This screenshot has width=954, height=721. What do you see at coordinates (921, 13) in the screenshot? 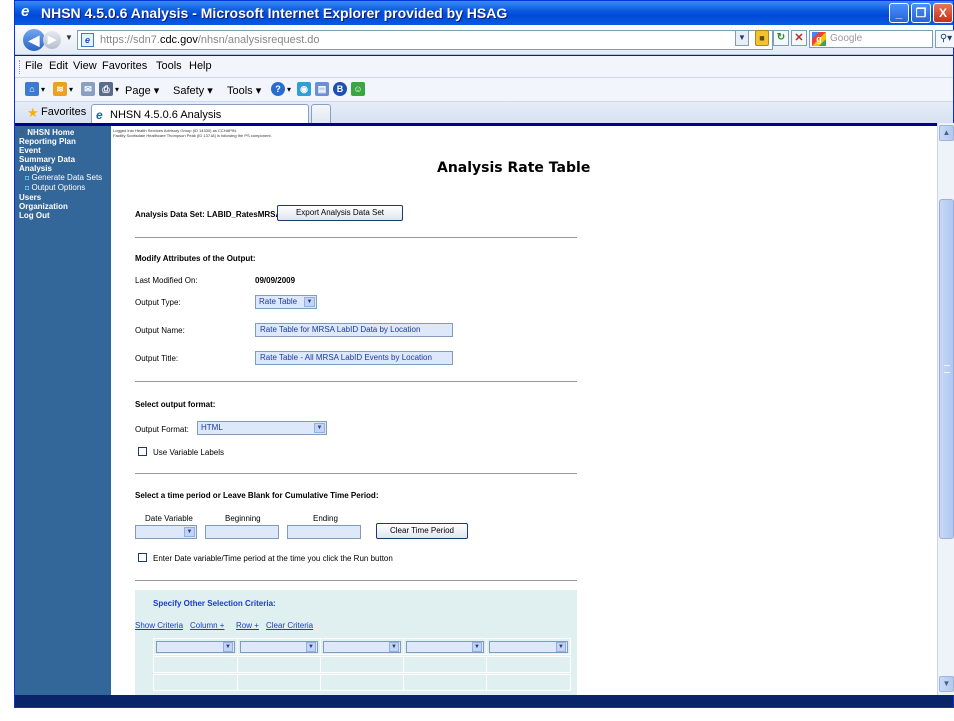
I see `maximize-button: ❐` at bounding box center [921, 13].